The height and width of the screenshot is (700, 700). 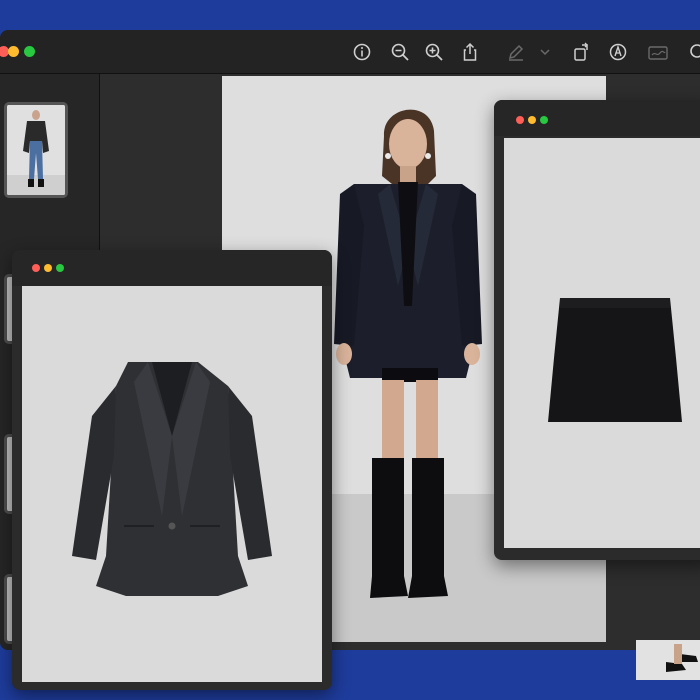 I want to click on chevron-down-icon, so click(x=545, y=52).